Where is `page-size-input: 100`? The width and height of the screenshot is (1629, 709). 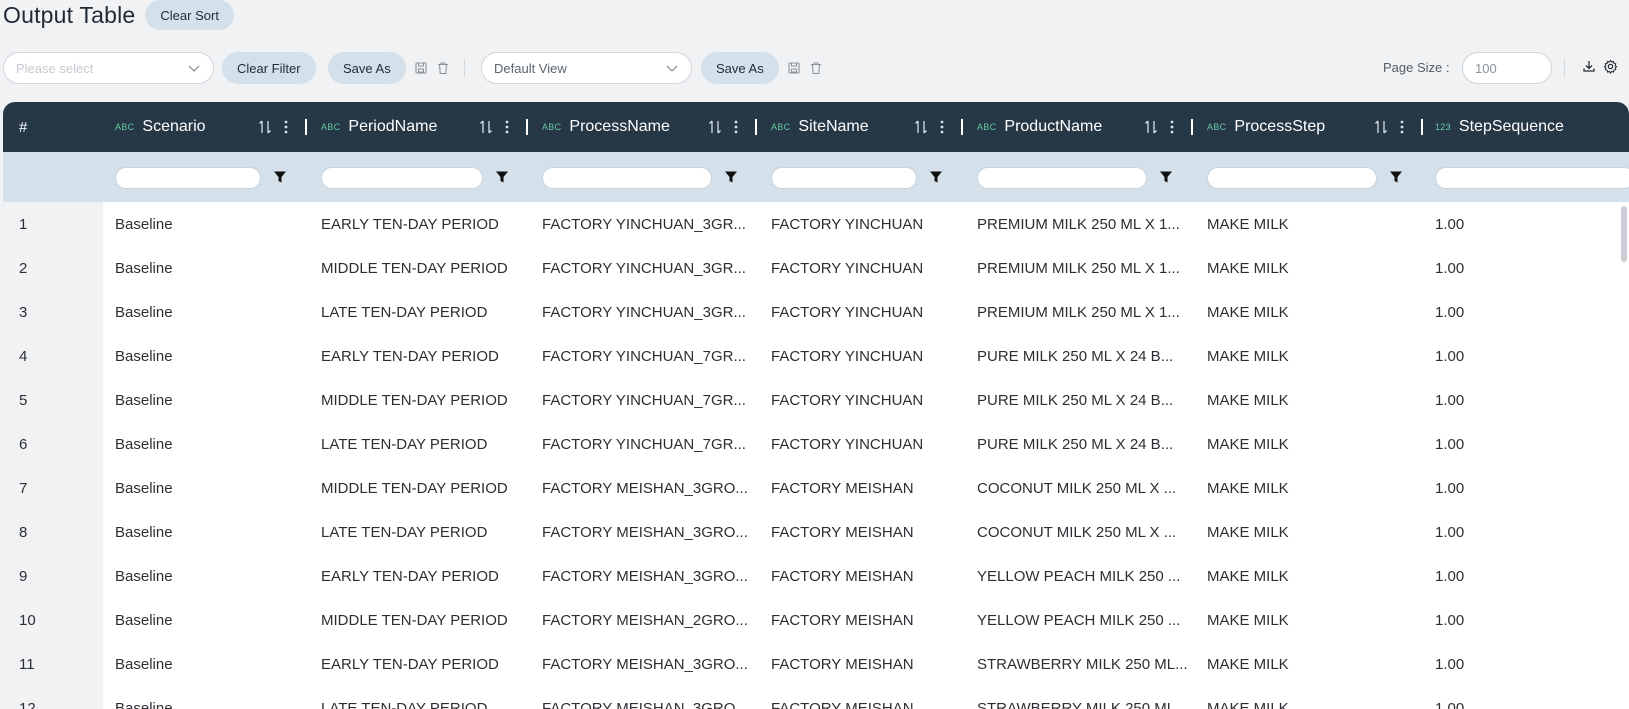
page-size-input: 100 is located at coordinates (1507, 68).